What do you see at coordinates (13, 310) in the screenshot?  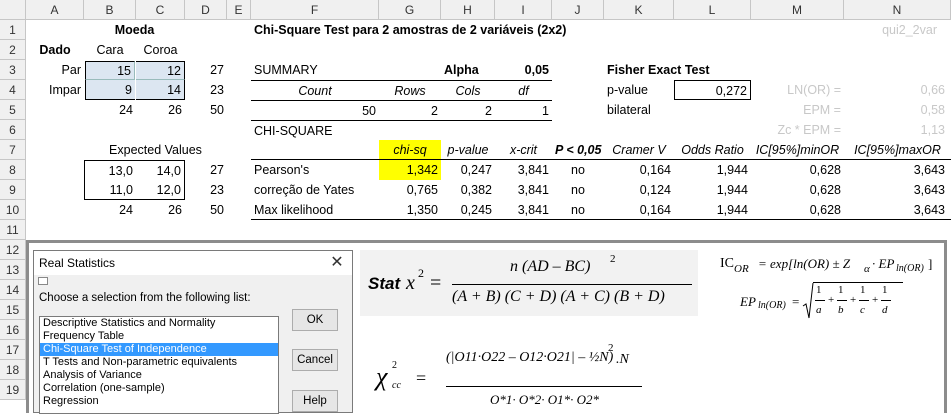 I see `row-header-15: 15` at bounding box center [13, 310].